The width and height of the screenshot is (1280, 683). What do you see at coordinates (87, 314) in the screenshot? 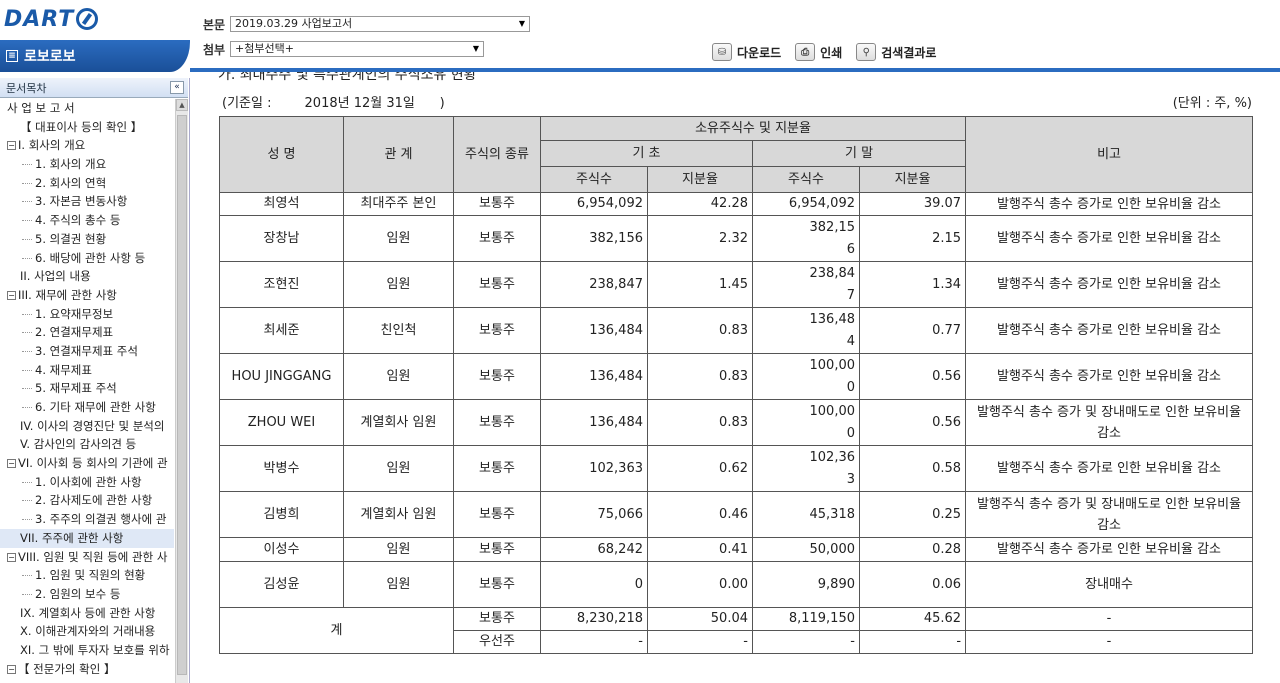
I see `sidebar-item: 1. 요약재무정보` at bounding box center [87, 314].